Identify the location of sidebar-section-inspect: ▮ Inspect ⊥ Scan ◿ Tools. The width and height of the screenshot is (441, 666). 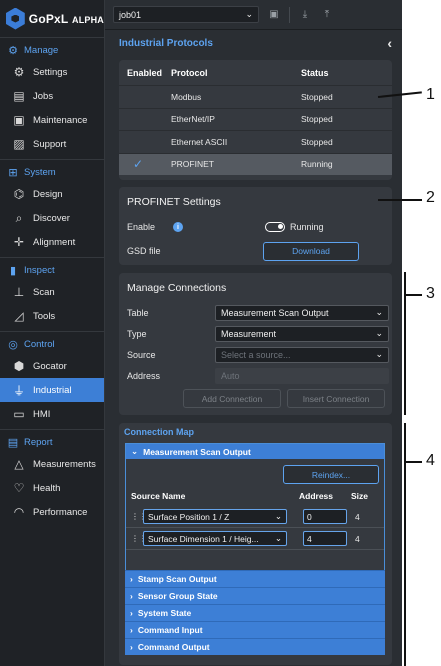
(52, 295).